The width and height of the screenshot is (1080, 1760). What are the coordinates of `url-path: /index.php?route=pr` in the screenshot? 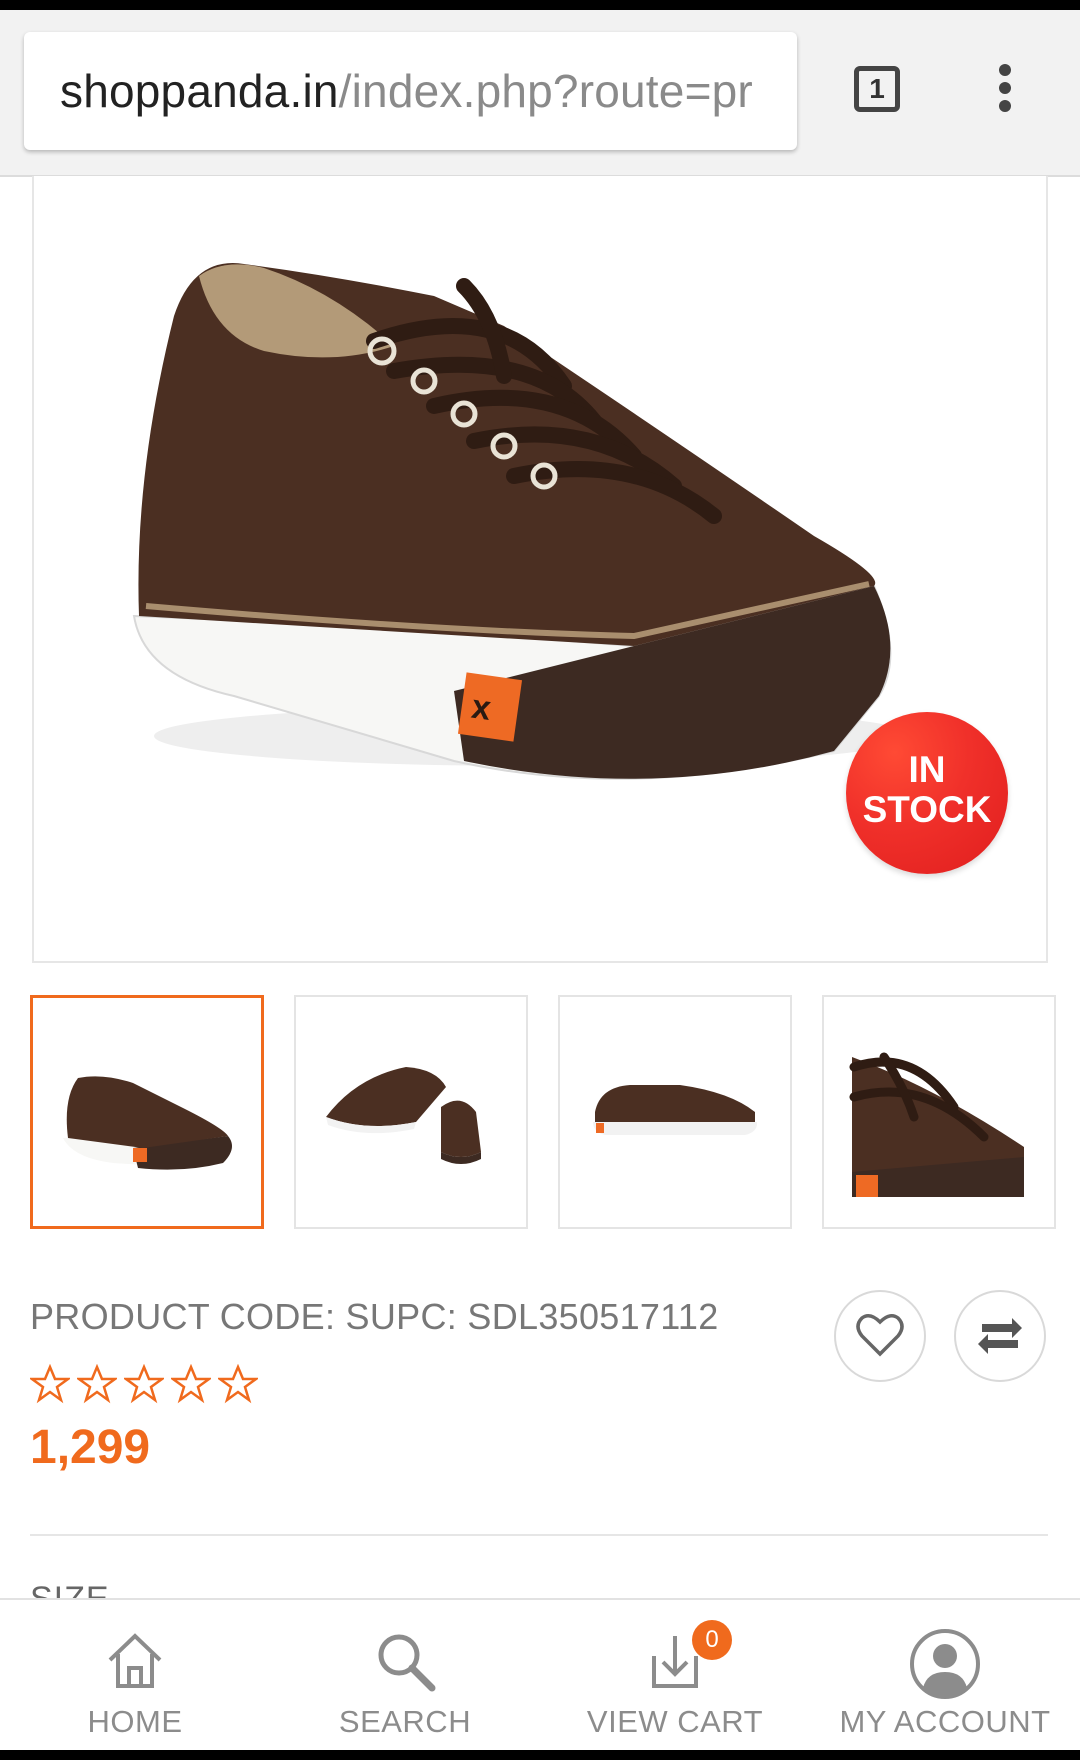 It's located at (545, 91).